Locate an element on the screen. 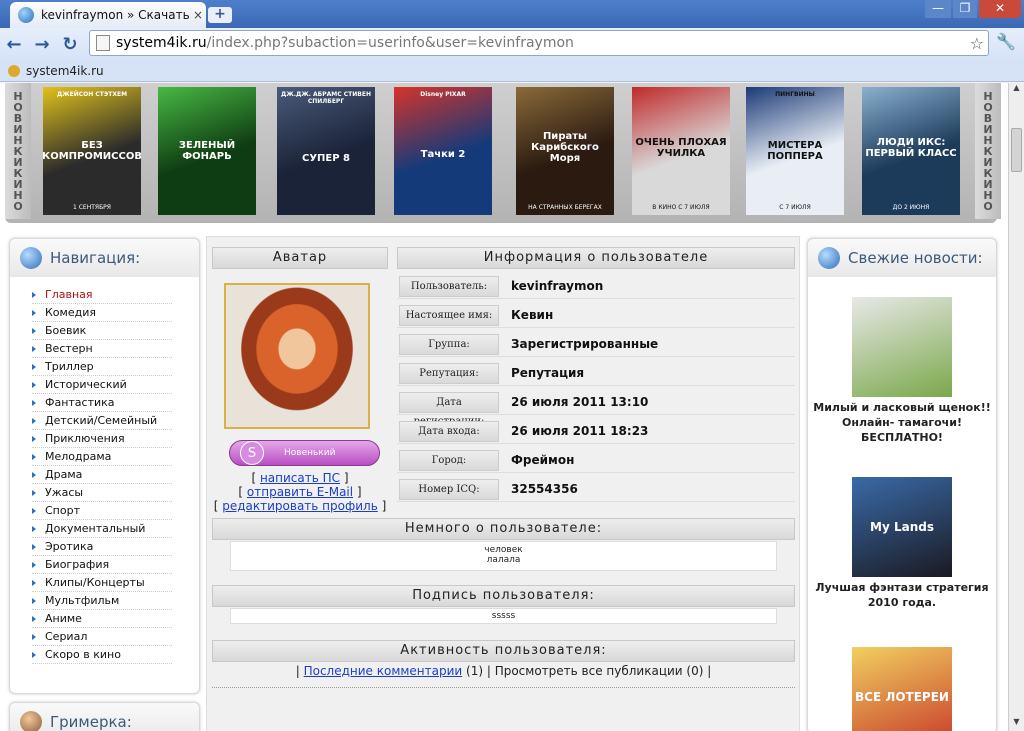  grimerka-title: Гримерка: is located at coordinates (91, 722).